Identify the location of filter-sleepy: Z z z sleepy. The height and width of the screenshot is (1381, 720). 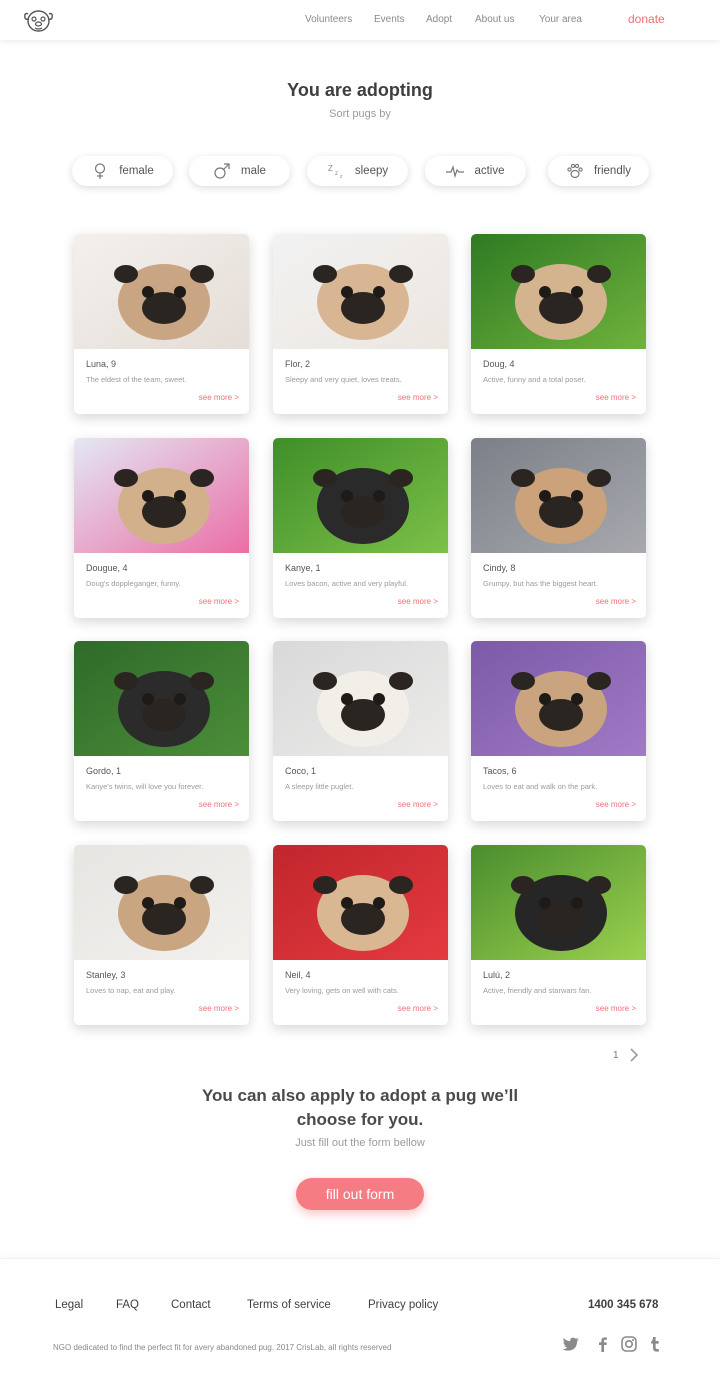
(357, 171).